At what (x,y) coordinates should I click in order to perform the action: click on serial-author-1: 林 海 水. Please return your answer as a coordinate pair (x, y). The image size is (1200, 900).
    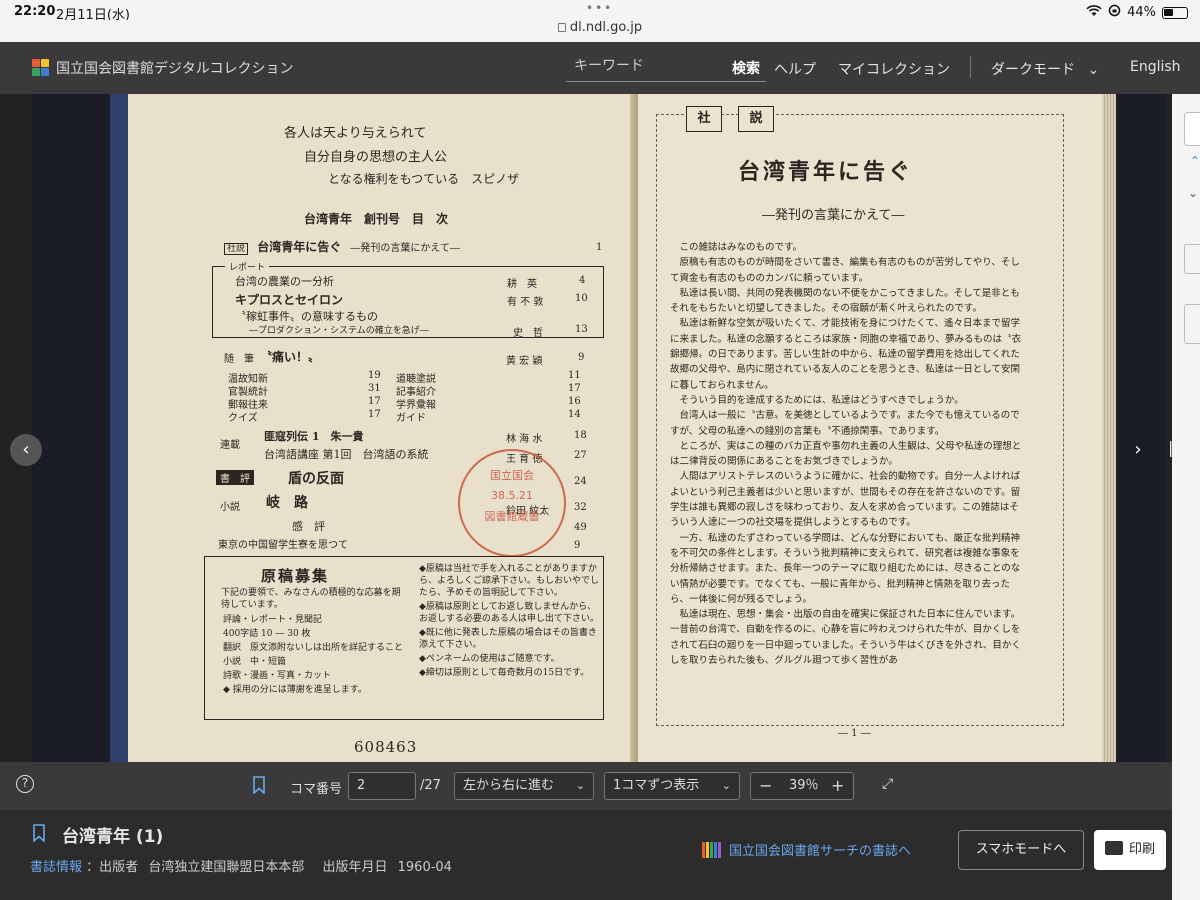
    Looking at the image, I should click on (524, 439).